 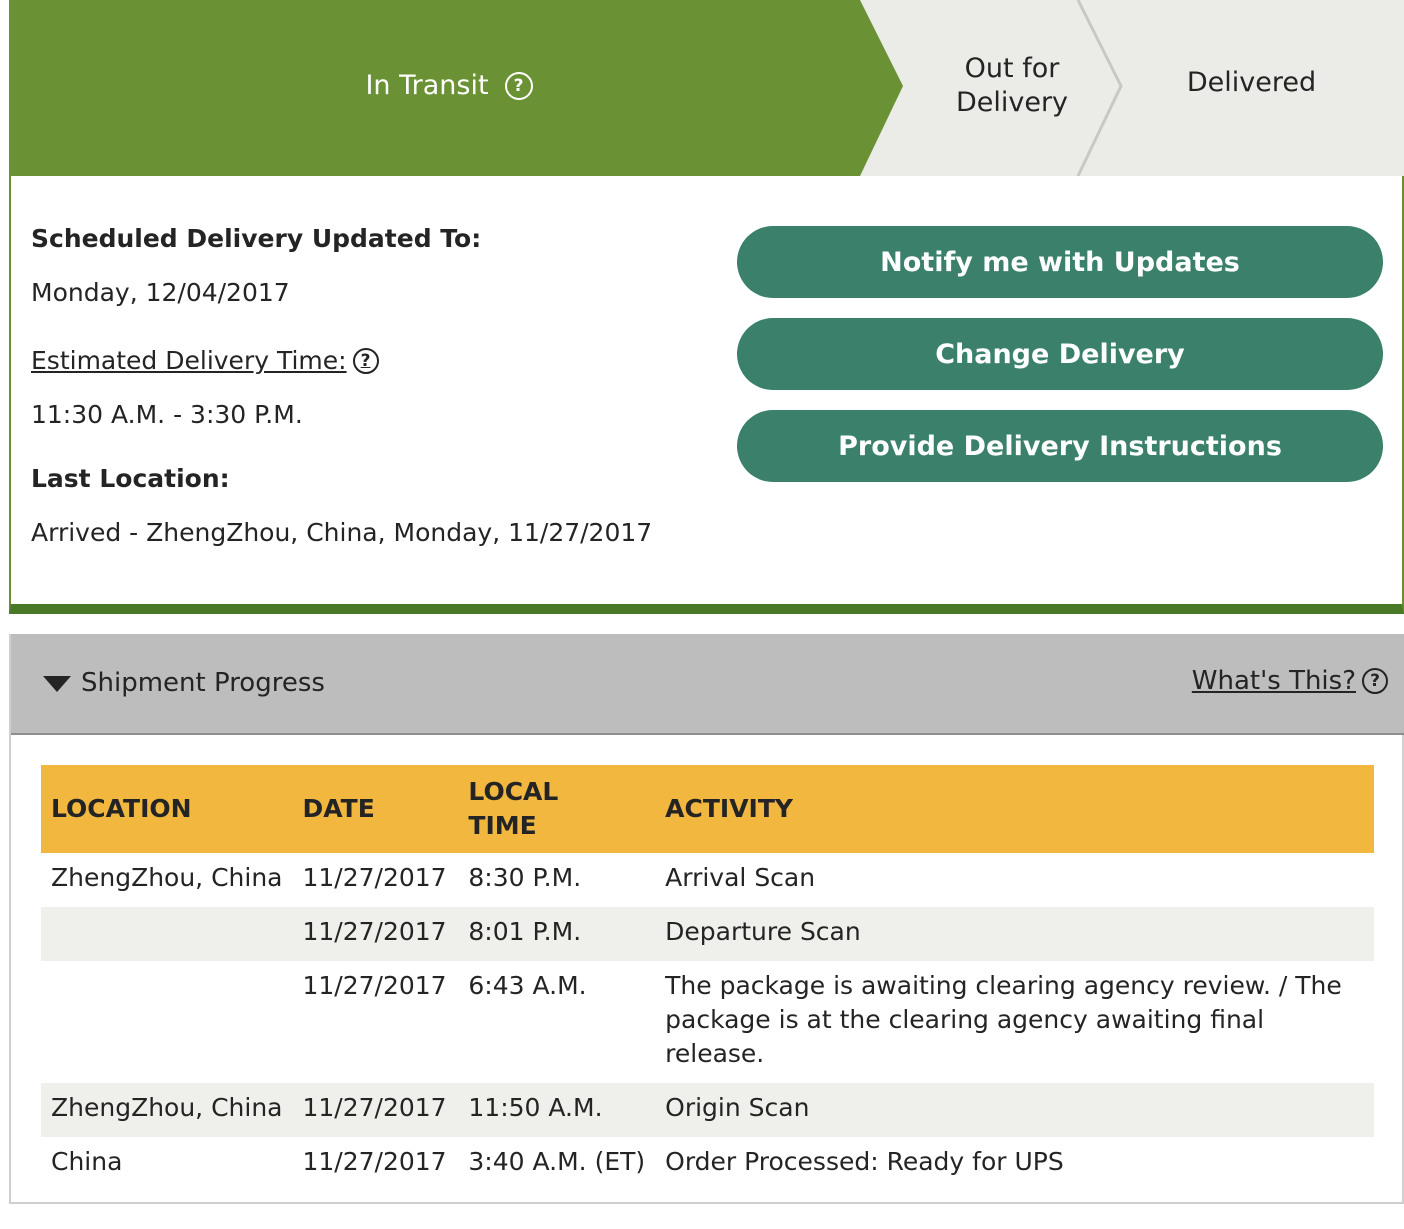 I want to click on col-header-location: LOCATION, so click(x=167, y=809).